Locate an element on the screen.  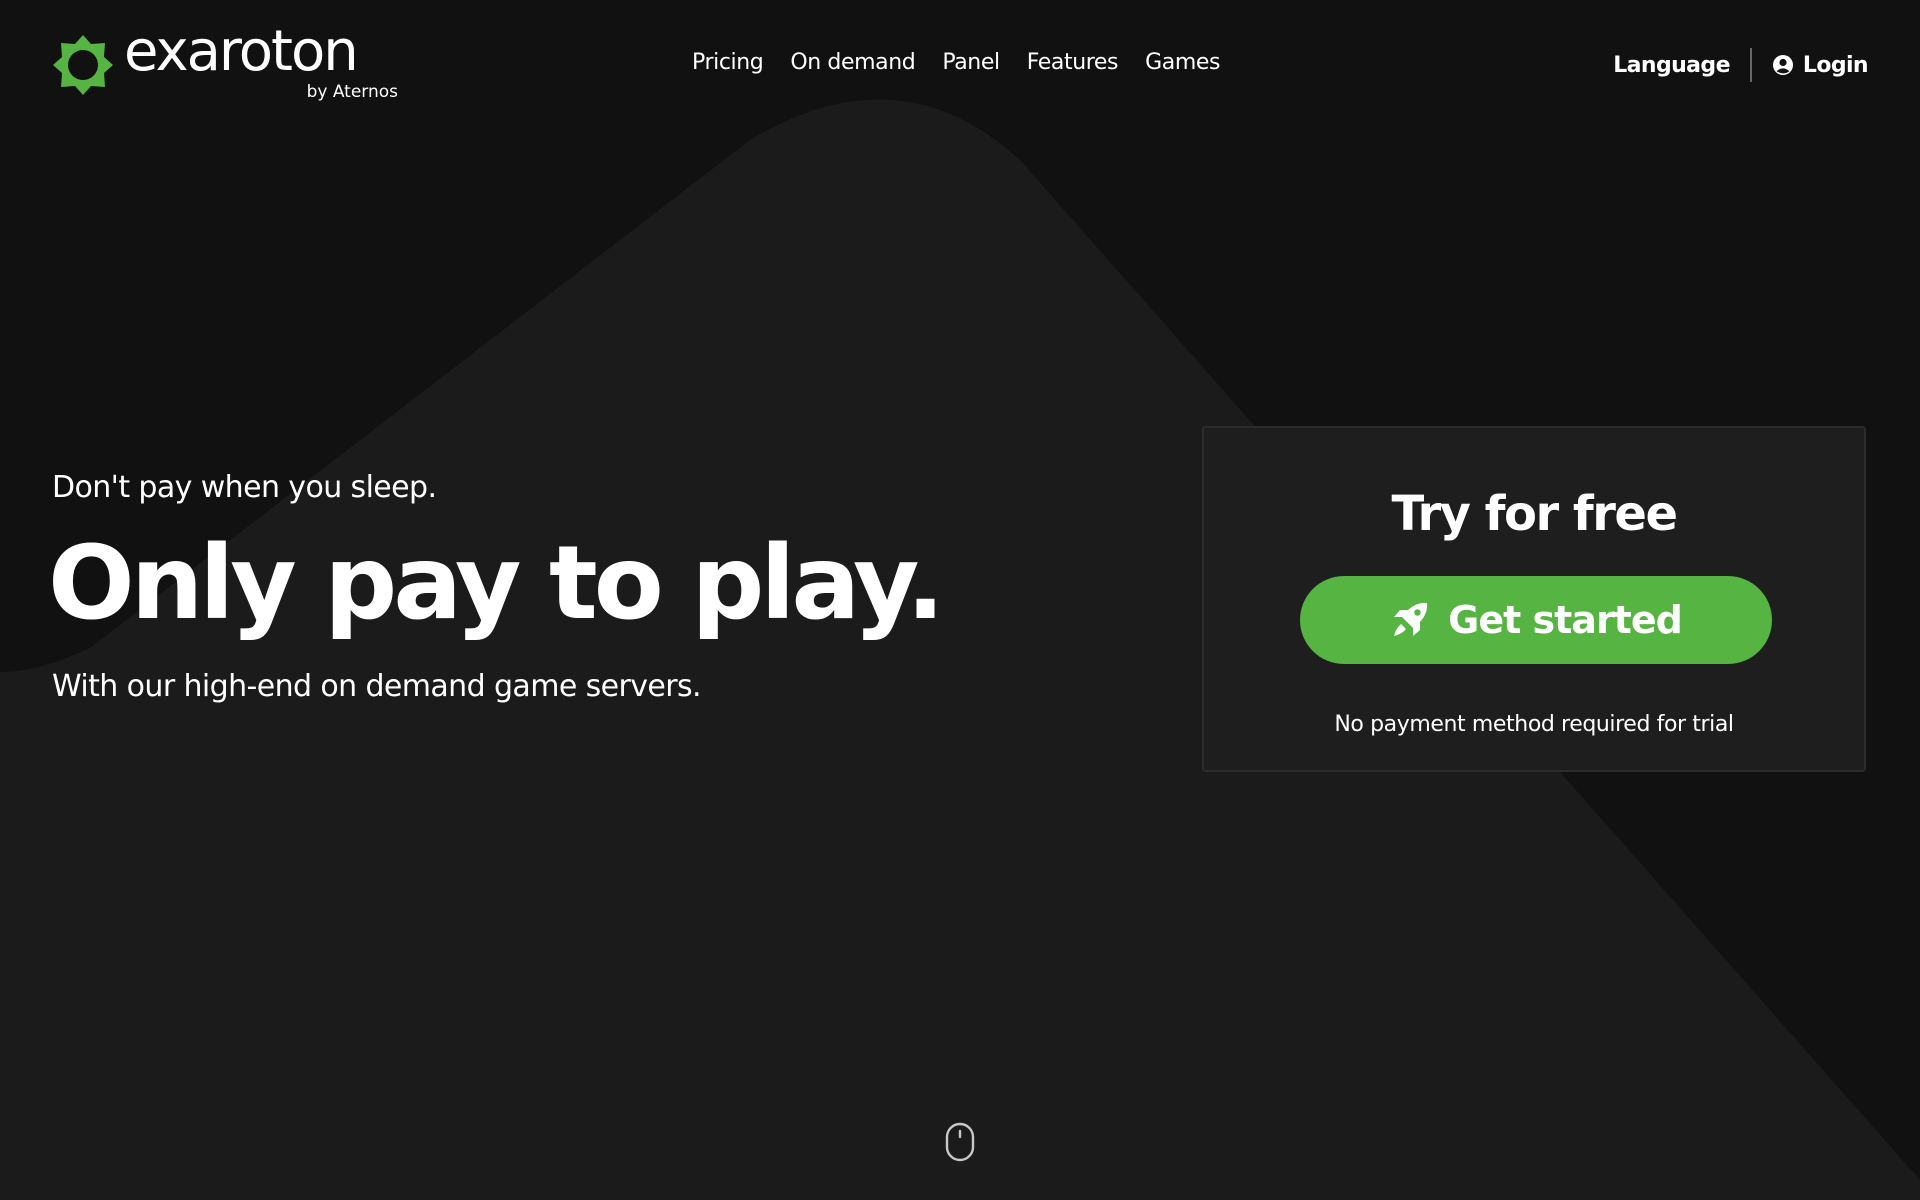
exaroton-logo: exaroton by Aternos is located at coordinates (224, 67).